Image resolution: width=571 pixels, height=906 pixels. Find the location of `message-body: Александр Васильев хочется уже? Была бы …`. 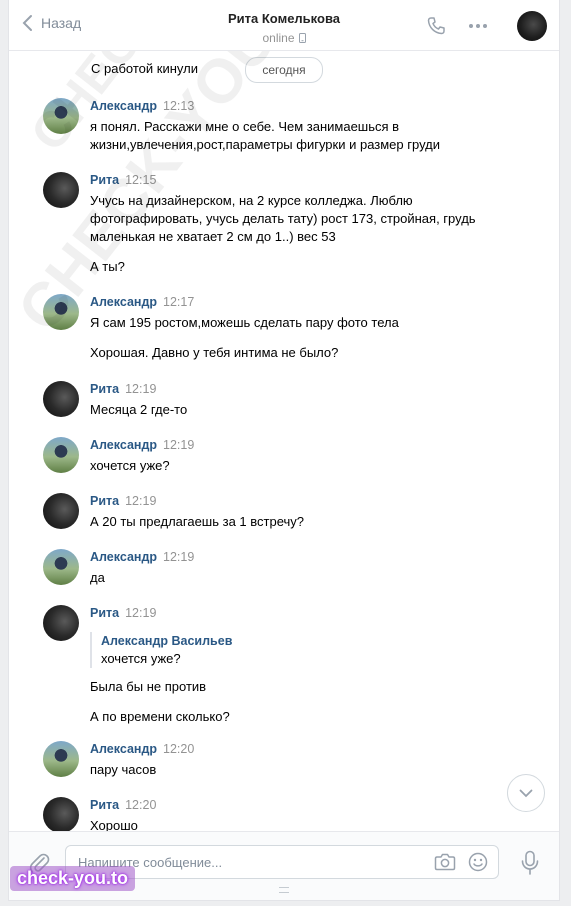

message-body: Александр Васильев хочется уже? Была бы … is located at coordinates (290, 679).